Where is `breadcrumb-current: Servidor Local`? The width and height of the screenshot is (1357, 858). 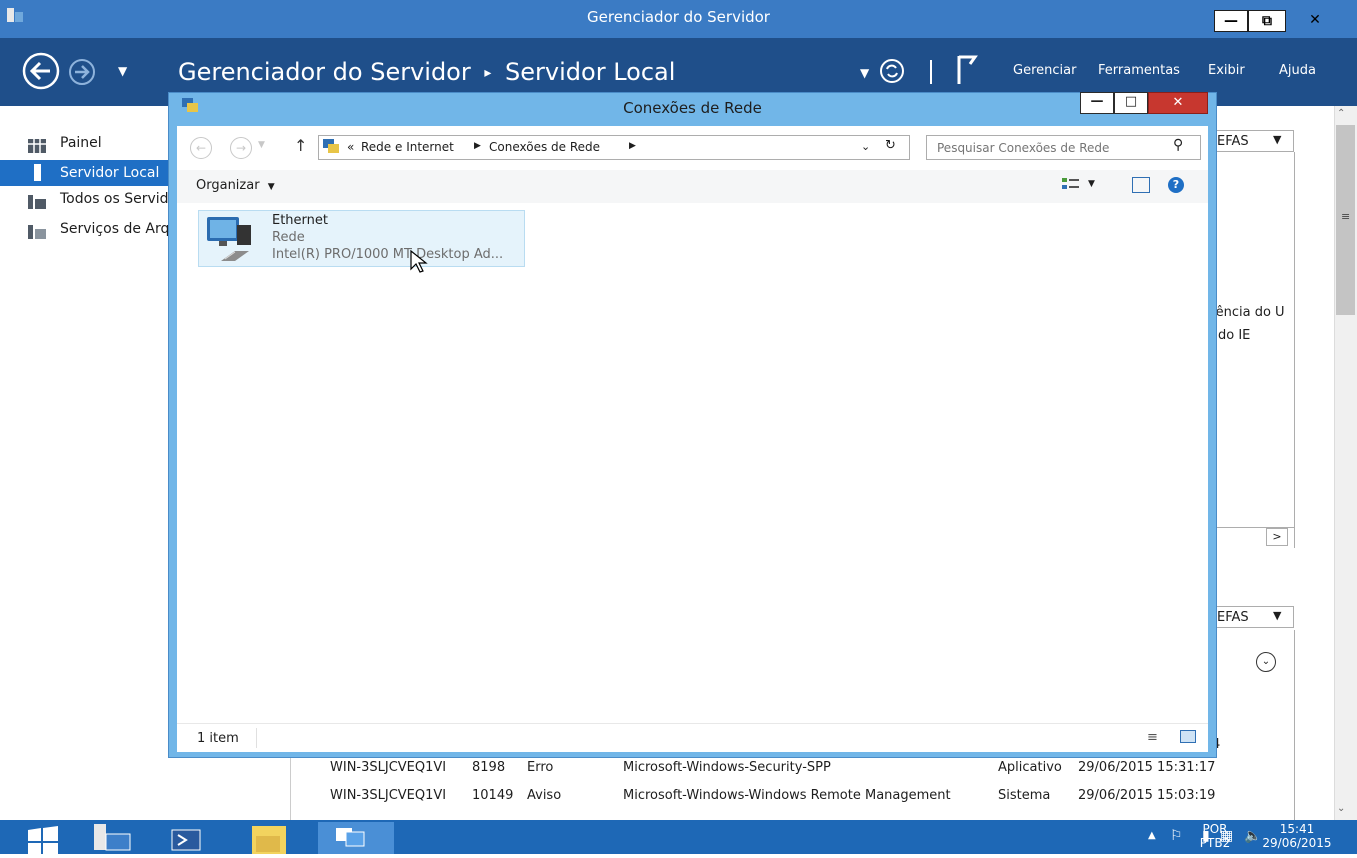 breadcrumb-current: Servidor Local is located at coordinates (590, 72).